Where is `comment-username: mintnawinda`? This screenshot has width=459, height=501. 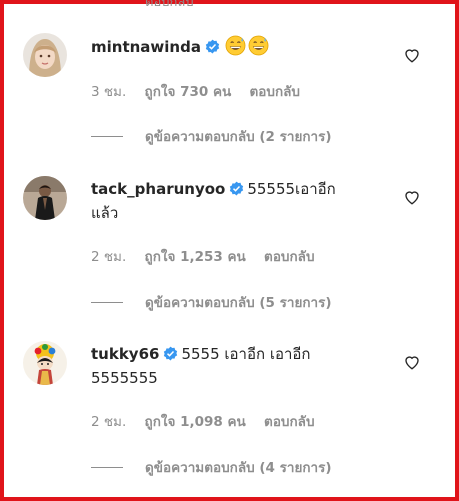 comment-username: mintnawinda is located at coordinates (146, 47).